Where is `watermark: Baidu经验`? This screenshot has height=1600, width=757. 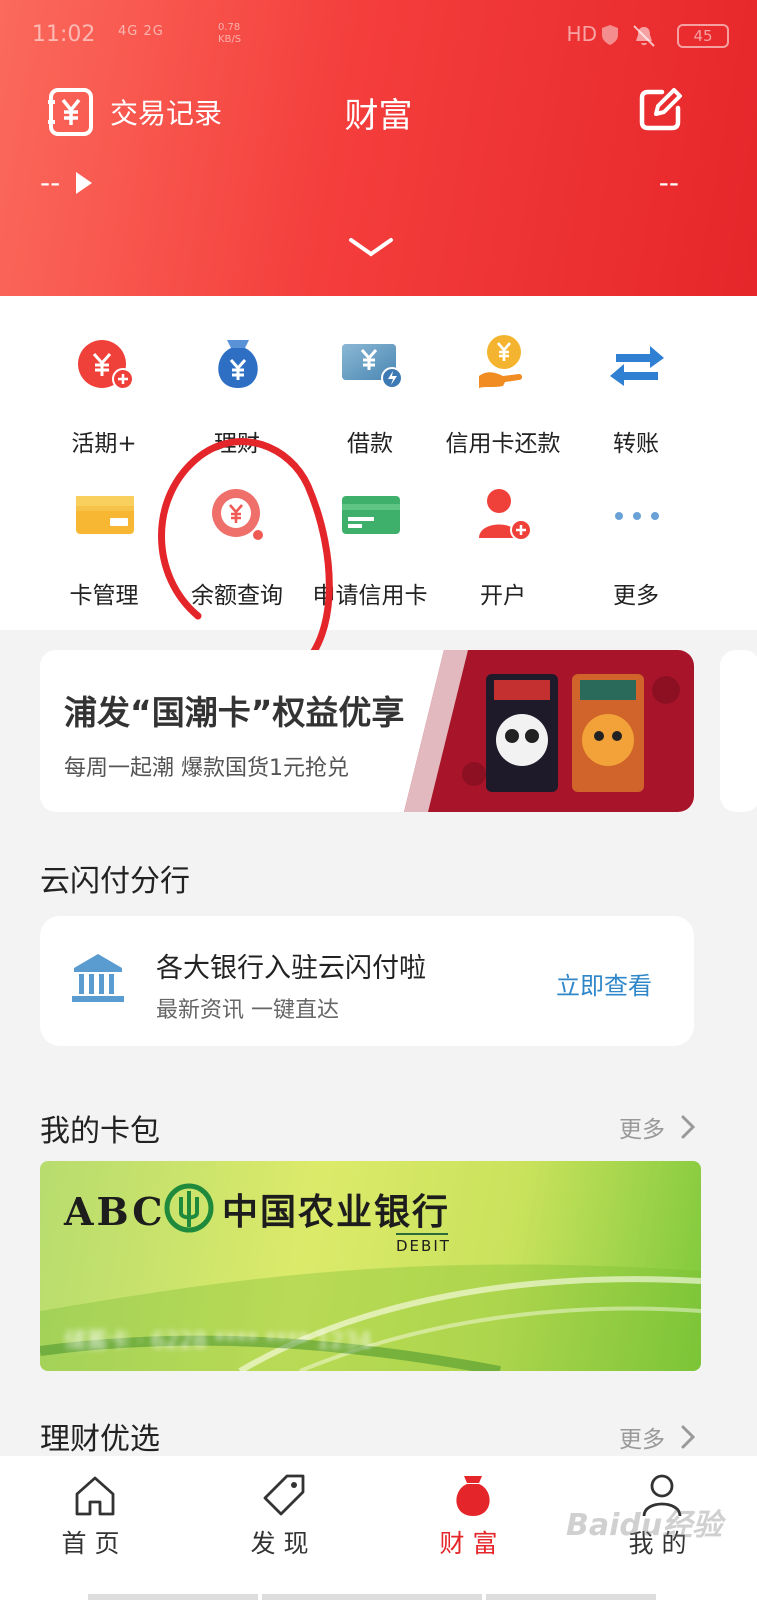 watermark: Baidu经验 is located at coordinates (644, 1525).